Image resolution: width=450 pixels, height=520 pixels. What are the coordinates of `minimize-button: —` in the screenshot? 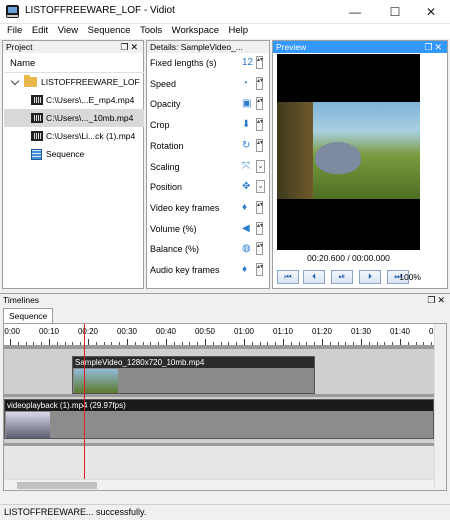 It's located at (355, 12).